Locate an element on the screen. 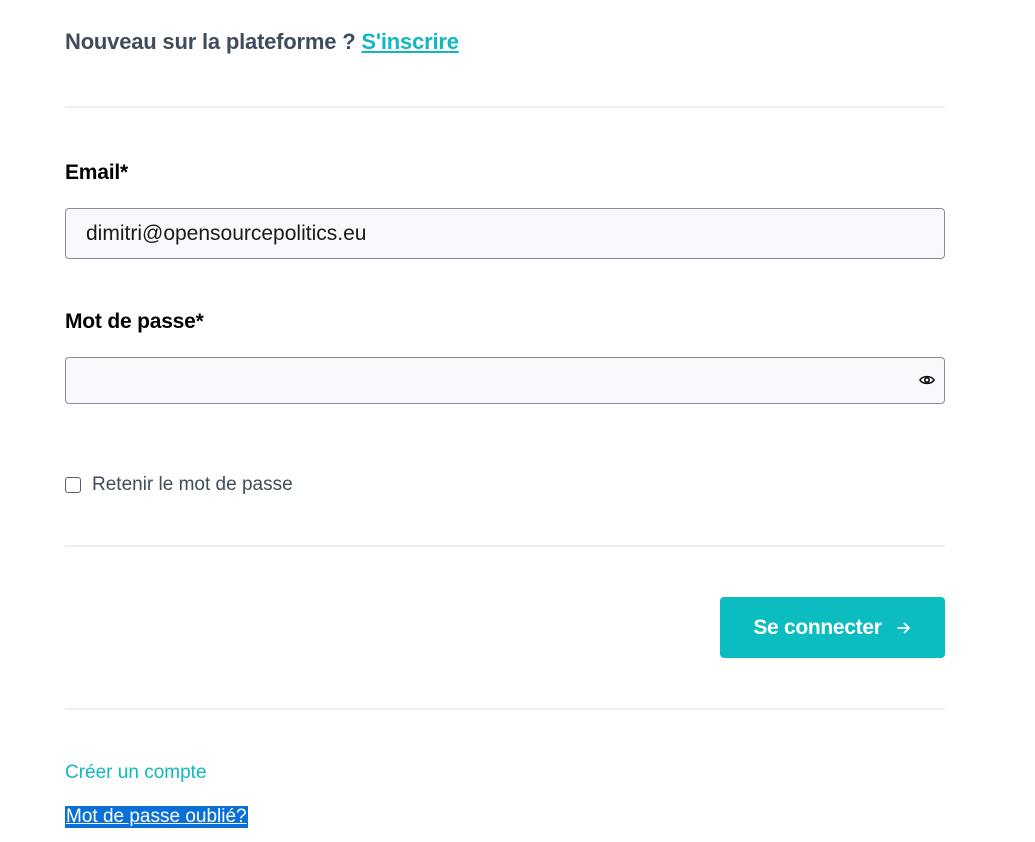  remember-label: Retenir le mot de passe is located at coordinates (192, 485).